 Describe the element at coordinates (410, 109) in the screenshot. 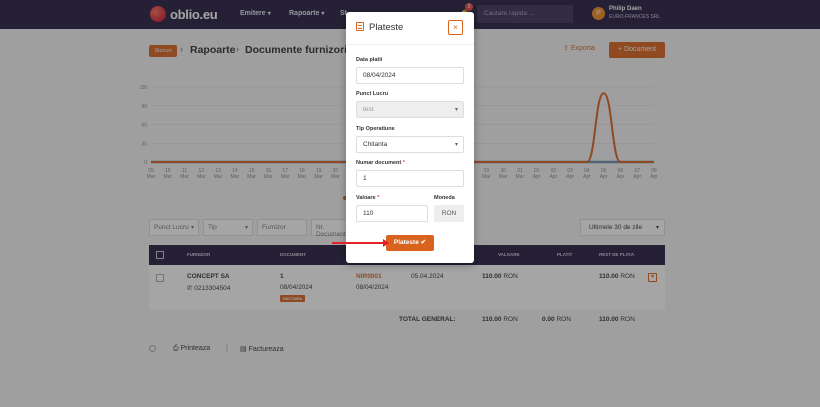

I see `workpoint-select: test ▾` at that location.